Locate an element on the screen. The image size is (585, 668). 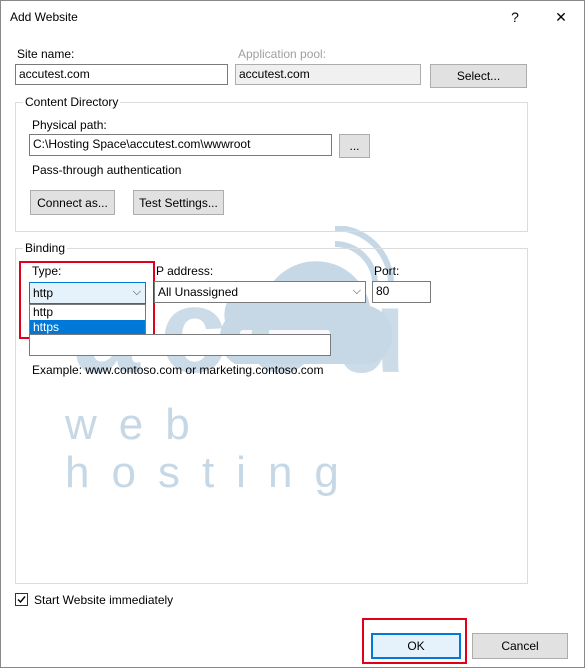
ip-address-value: All Unassigned is located at coordinates (198, 292).